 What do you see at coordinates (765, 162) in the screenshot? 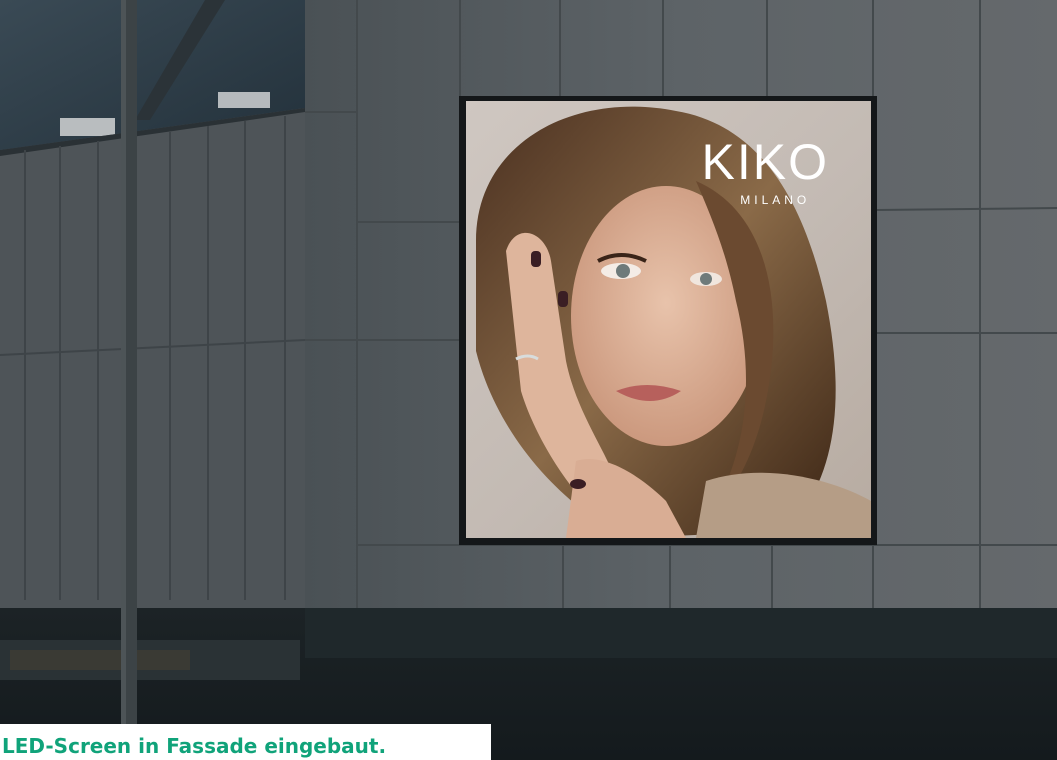
I see `brand-name: KIKO` at bounding box center [765, 162].